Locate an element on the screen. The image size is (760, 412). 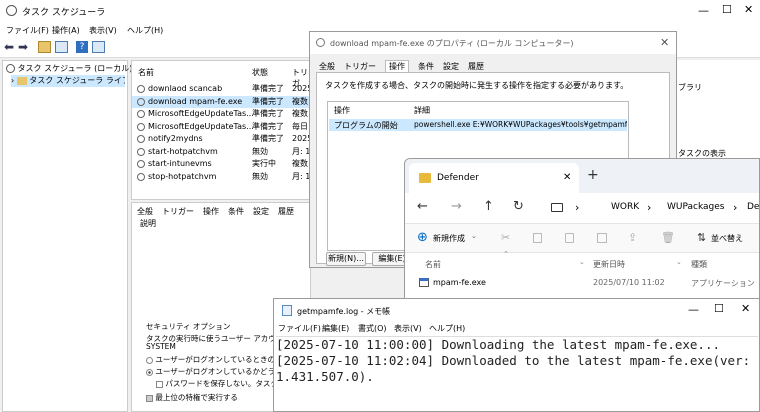
nav-forward-icon: → is located at coordinates (456, 206).